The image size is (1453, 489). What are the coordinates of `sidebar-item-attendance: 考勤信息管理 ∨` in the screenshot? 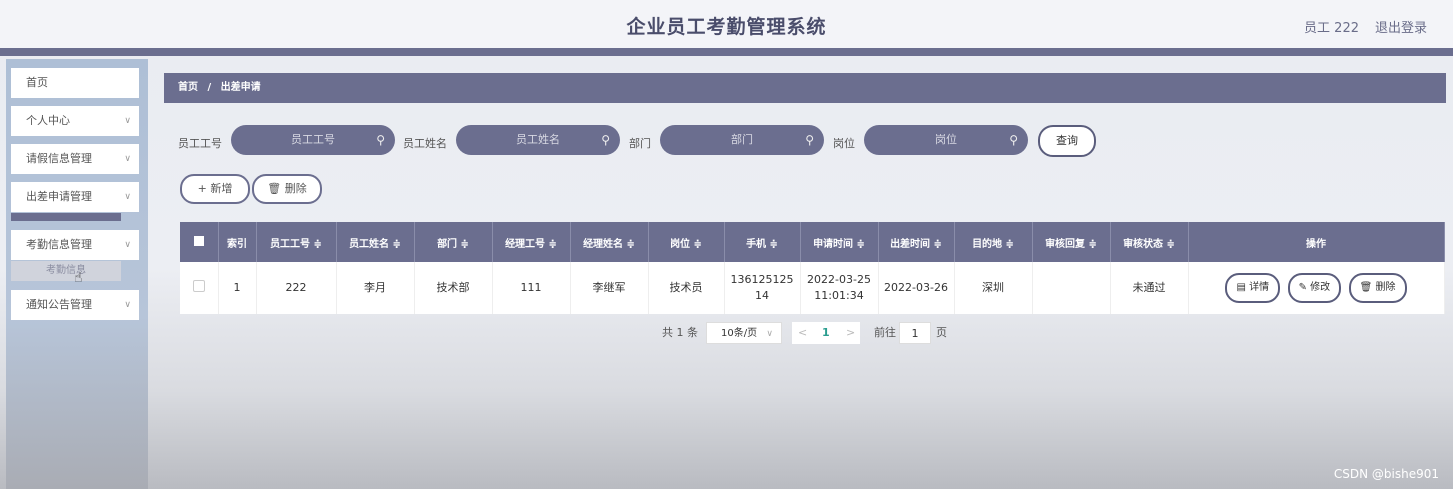 It's located at (75, 245).